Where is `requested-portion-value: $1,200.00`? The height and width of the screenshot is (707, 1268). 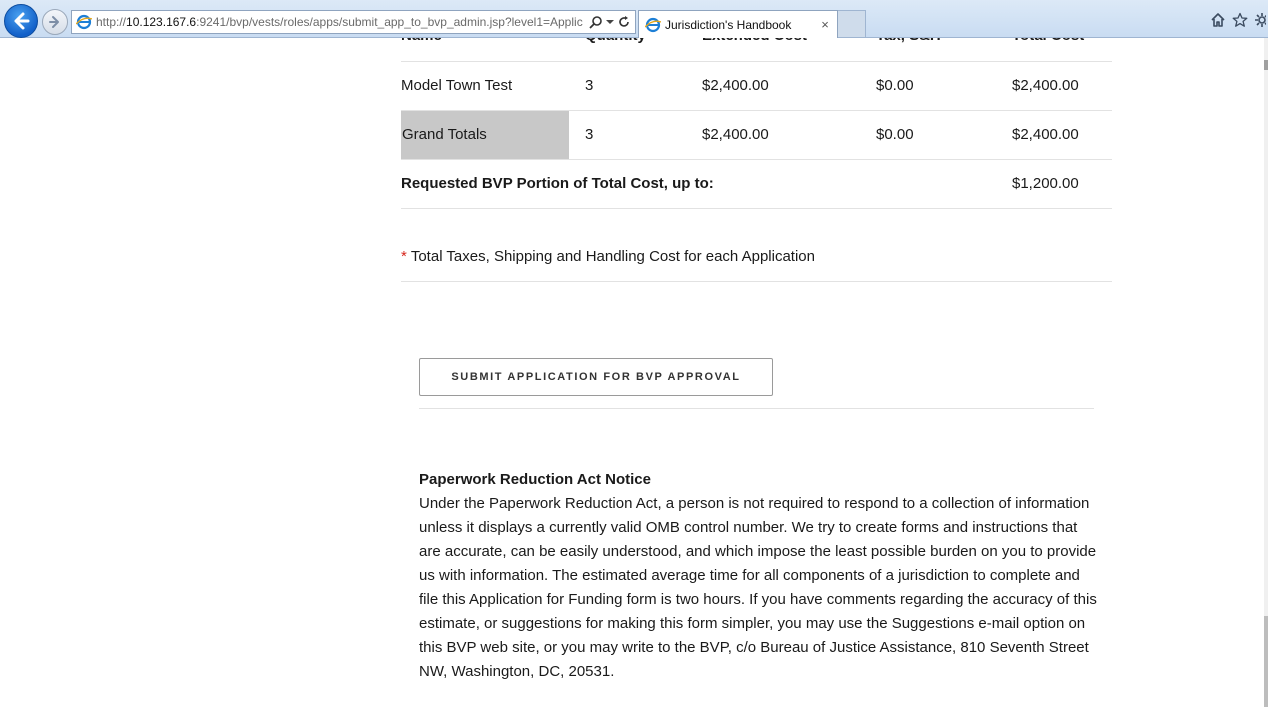
requested-portion-value: $1,200.00 is located at coordinates (1045, 183).